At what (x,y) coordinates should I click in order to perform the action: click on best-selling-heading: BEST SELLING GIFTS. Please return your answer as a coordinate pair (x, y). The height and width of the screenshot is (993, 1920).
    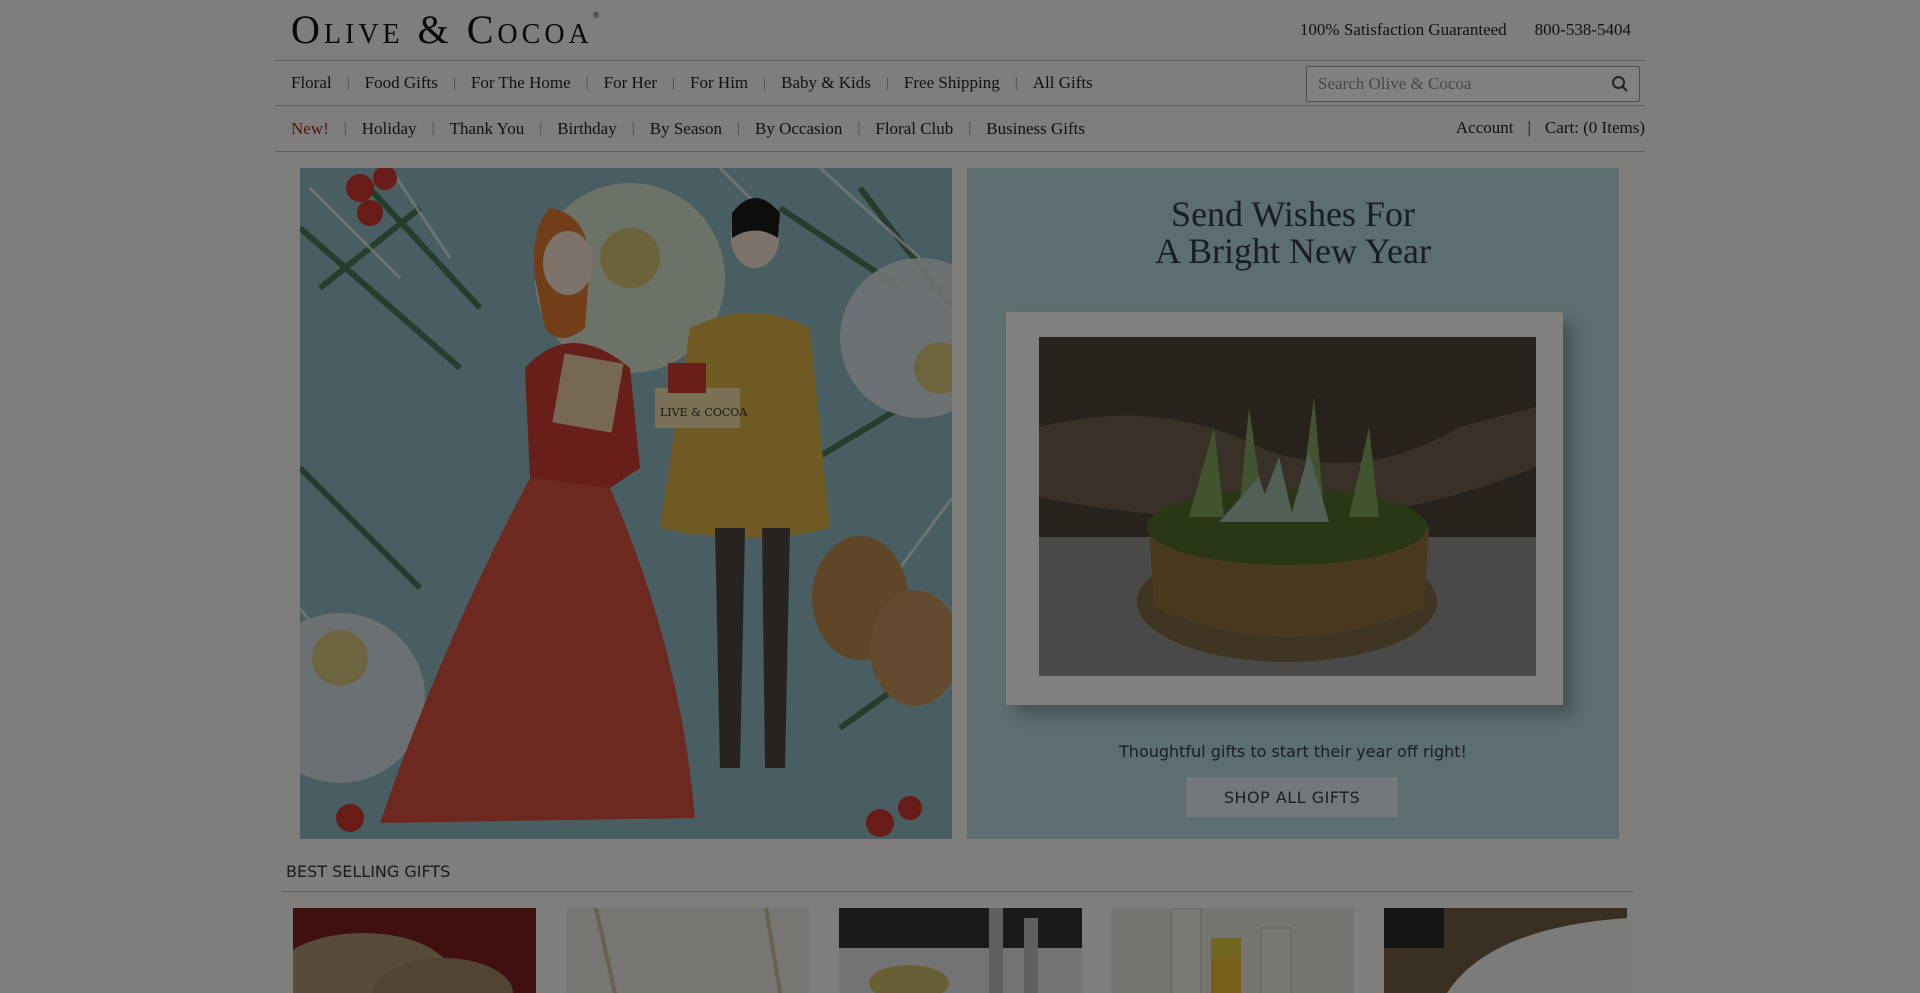
    Looking at the image, I should click on (368, 871).